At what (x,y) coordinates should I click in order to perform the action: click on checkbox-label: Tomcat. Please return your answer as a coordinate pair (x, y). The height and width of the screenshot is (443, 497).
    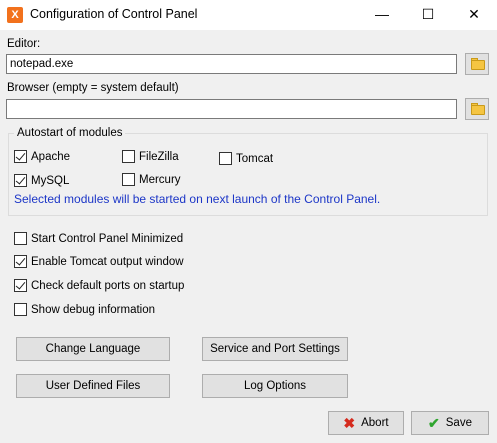
    Looking at the image, I should click on (255, 159).